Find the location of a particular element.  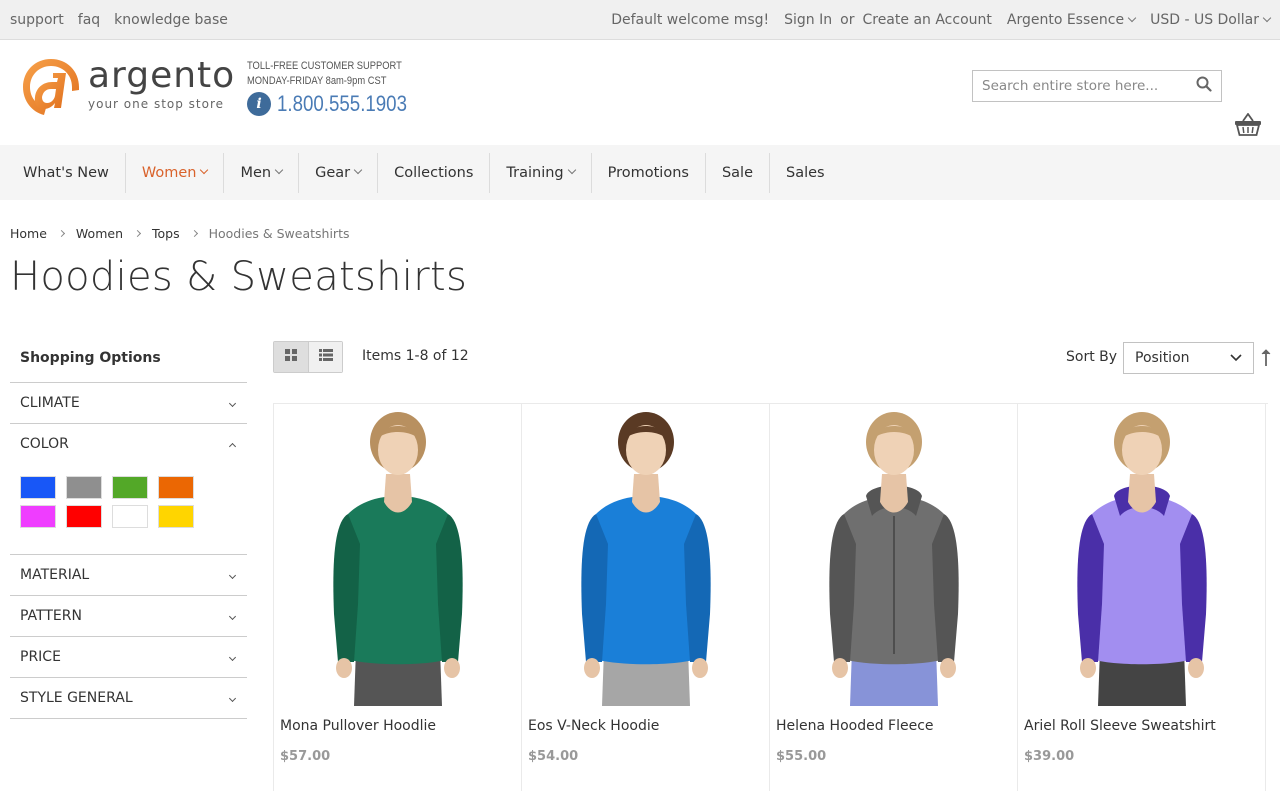

product-item: Helena Hooded Fleece $55.00 is located at coordinates (893, 597).